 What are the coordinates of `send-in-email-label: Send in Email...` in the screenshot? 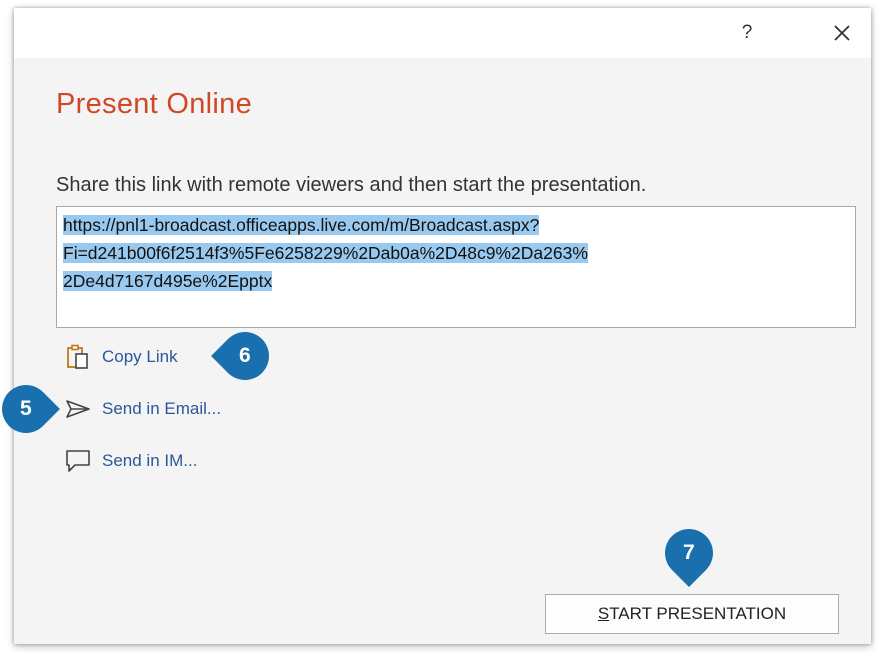 It's located at (162, 408).